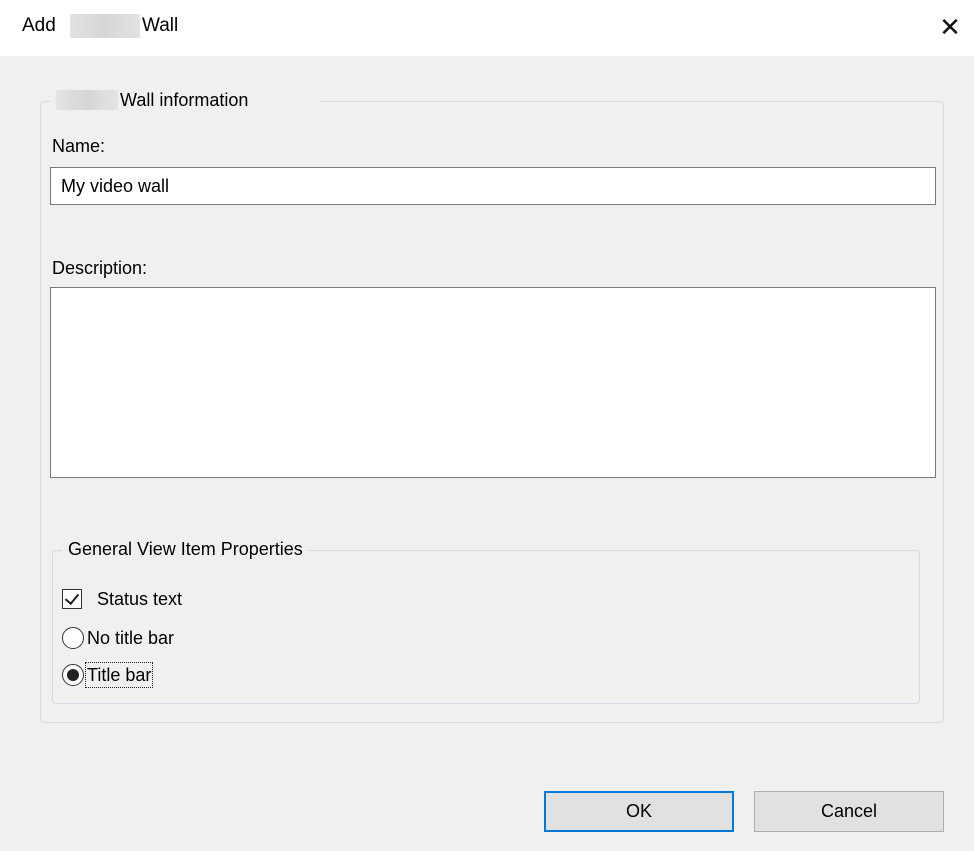 This screenshot has height=851, width=974. I want to click on name-label: Name:, so click(79, 146).